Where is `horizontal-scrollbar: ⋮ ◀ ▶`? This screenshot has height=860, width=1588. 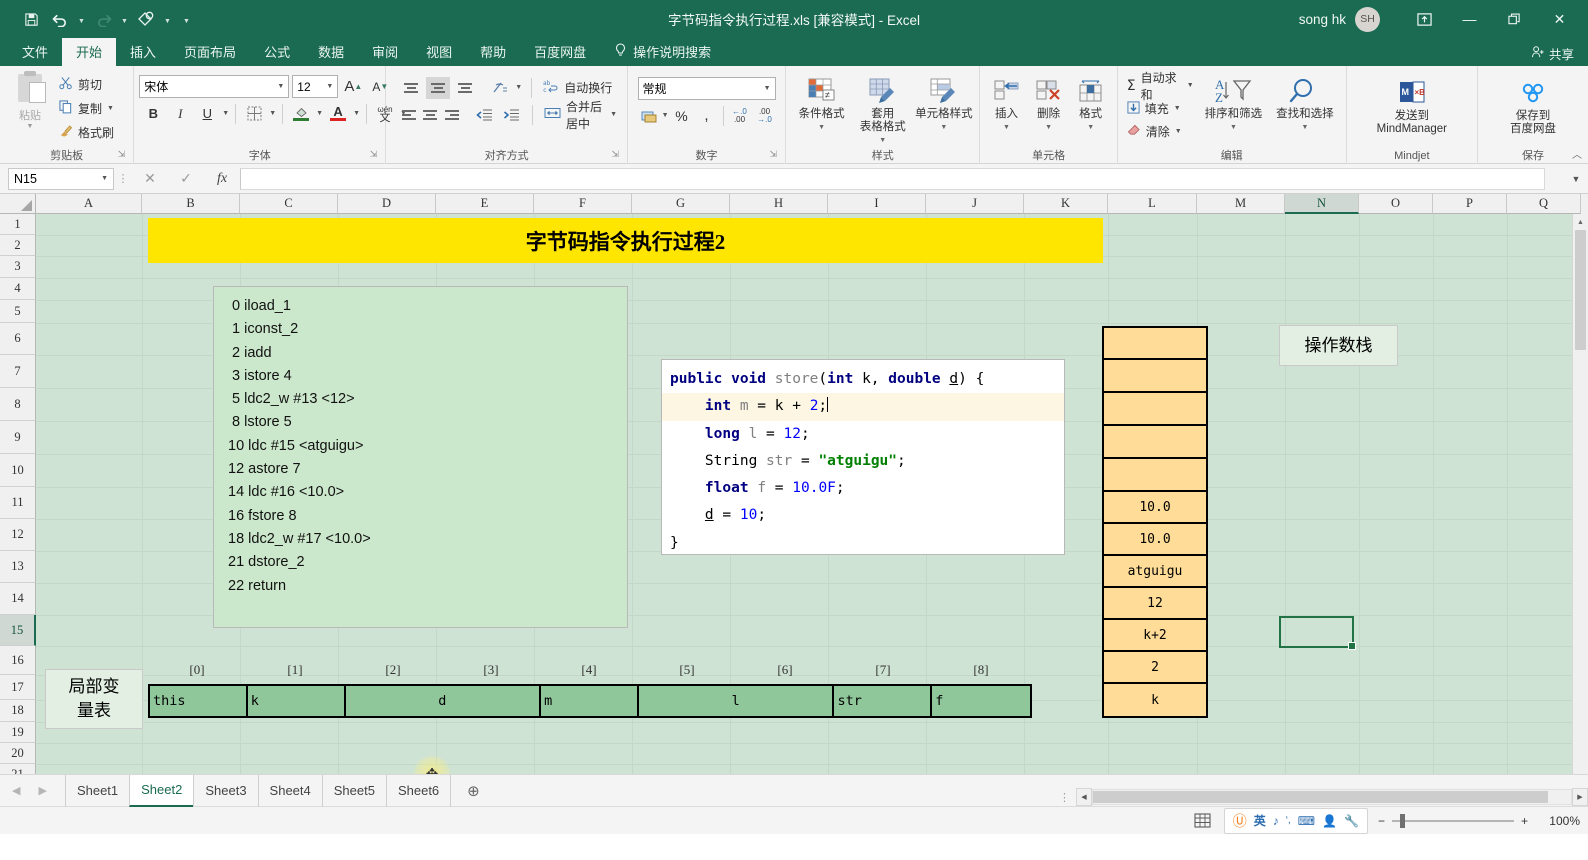
horizontal-scrollbar: ⋮ ◀ ▶ is located at coordinates (1320, 797).